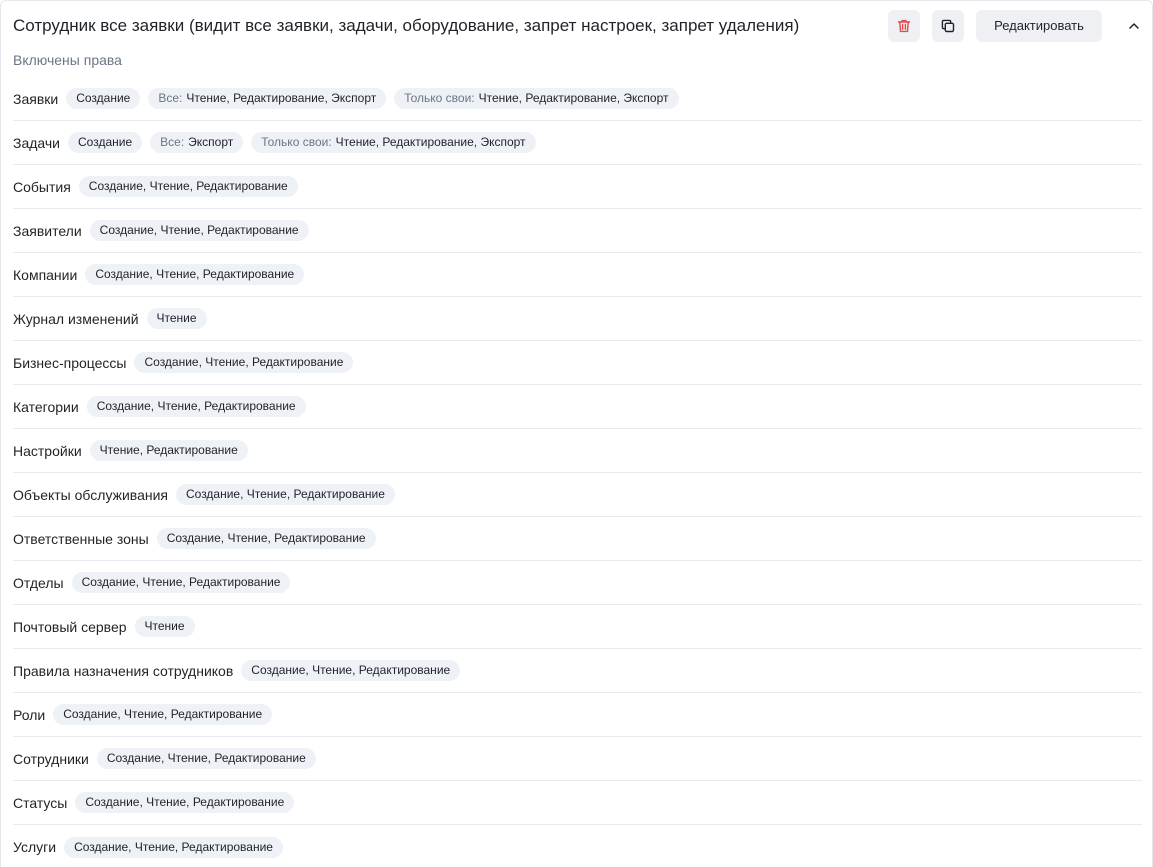 The width and height of the screenshot is (1153, 867). I want to click on permission-row-label: Услуги, so click(35, 847).